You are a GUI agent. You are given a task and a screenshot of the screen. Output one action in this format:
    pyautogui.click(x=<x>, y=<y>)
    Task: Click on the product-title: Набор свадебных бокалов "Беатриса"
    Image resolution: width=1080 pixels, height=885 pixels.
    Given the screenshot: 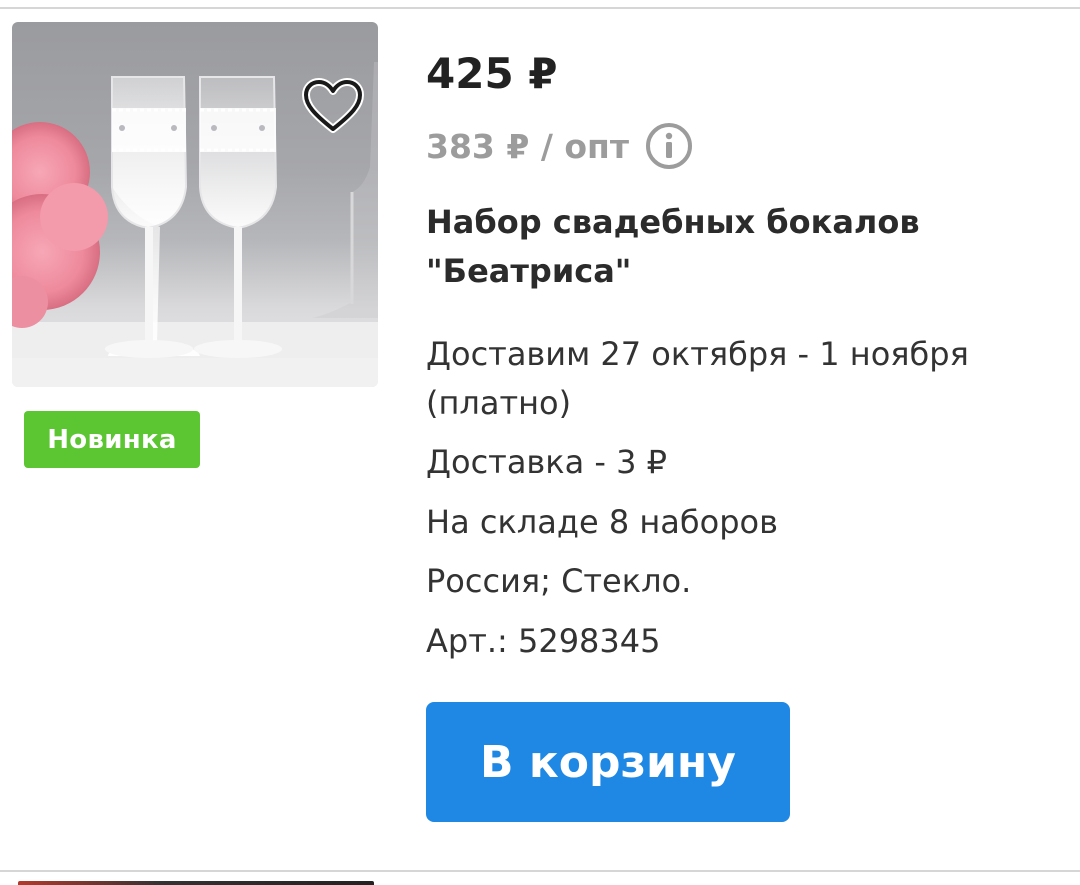 What is the action you would take?
    pyautogui.click(x=736, y=247)
    